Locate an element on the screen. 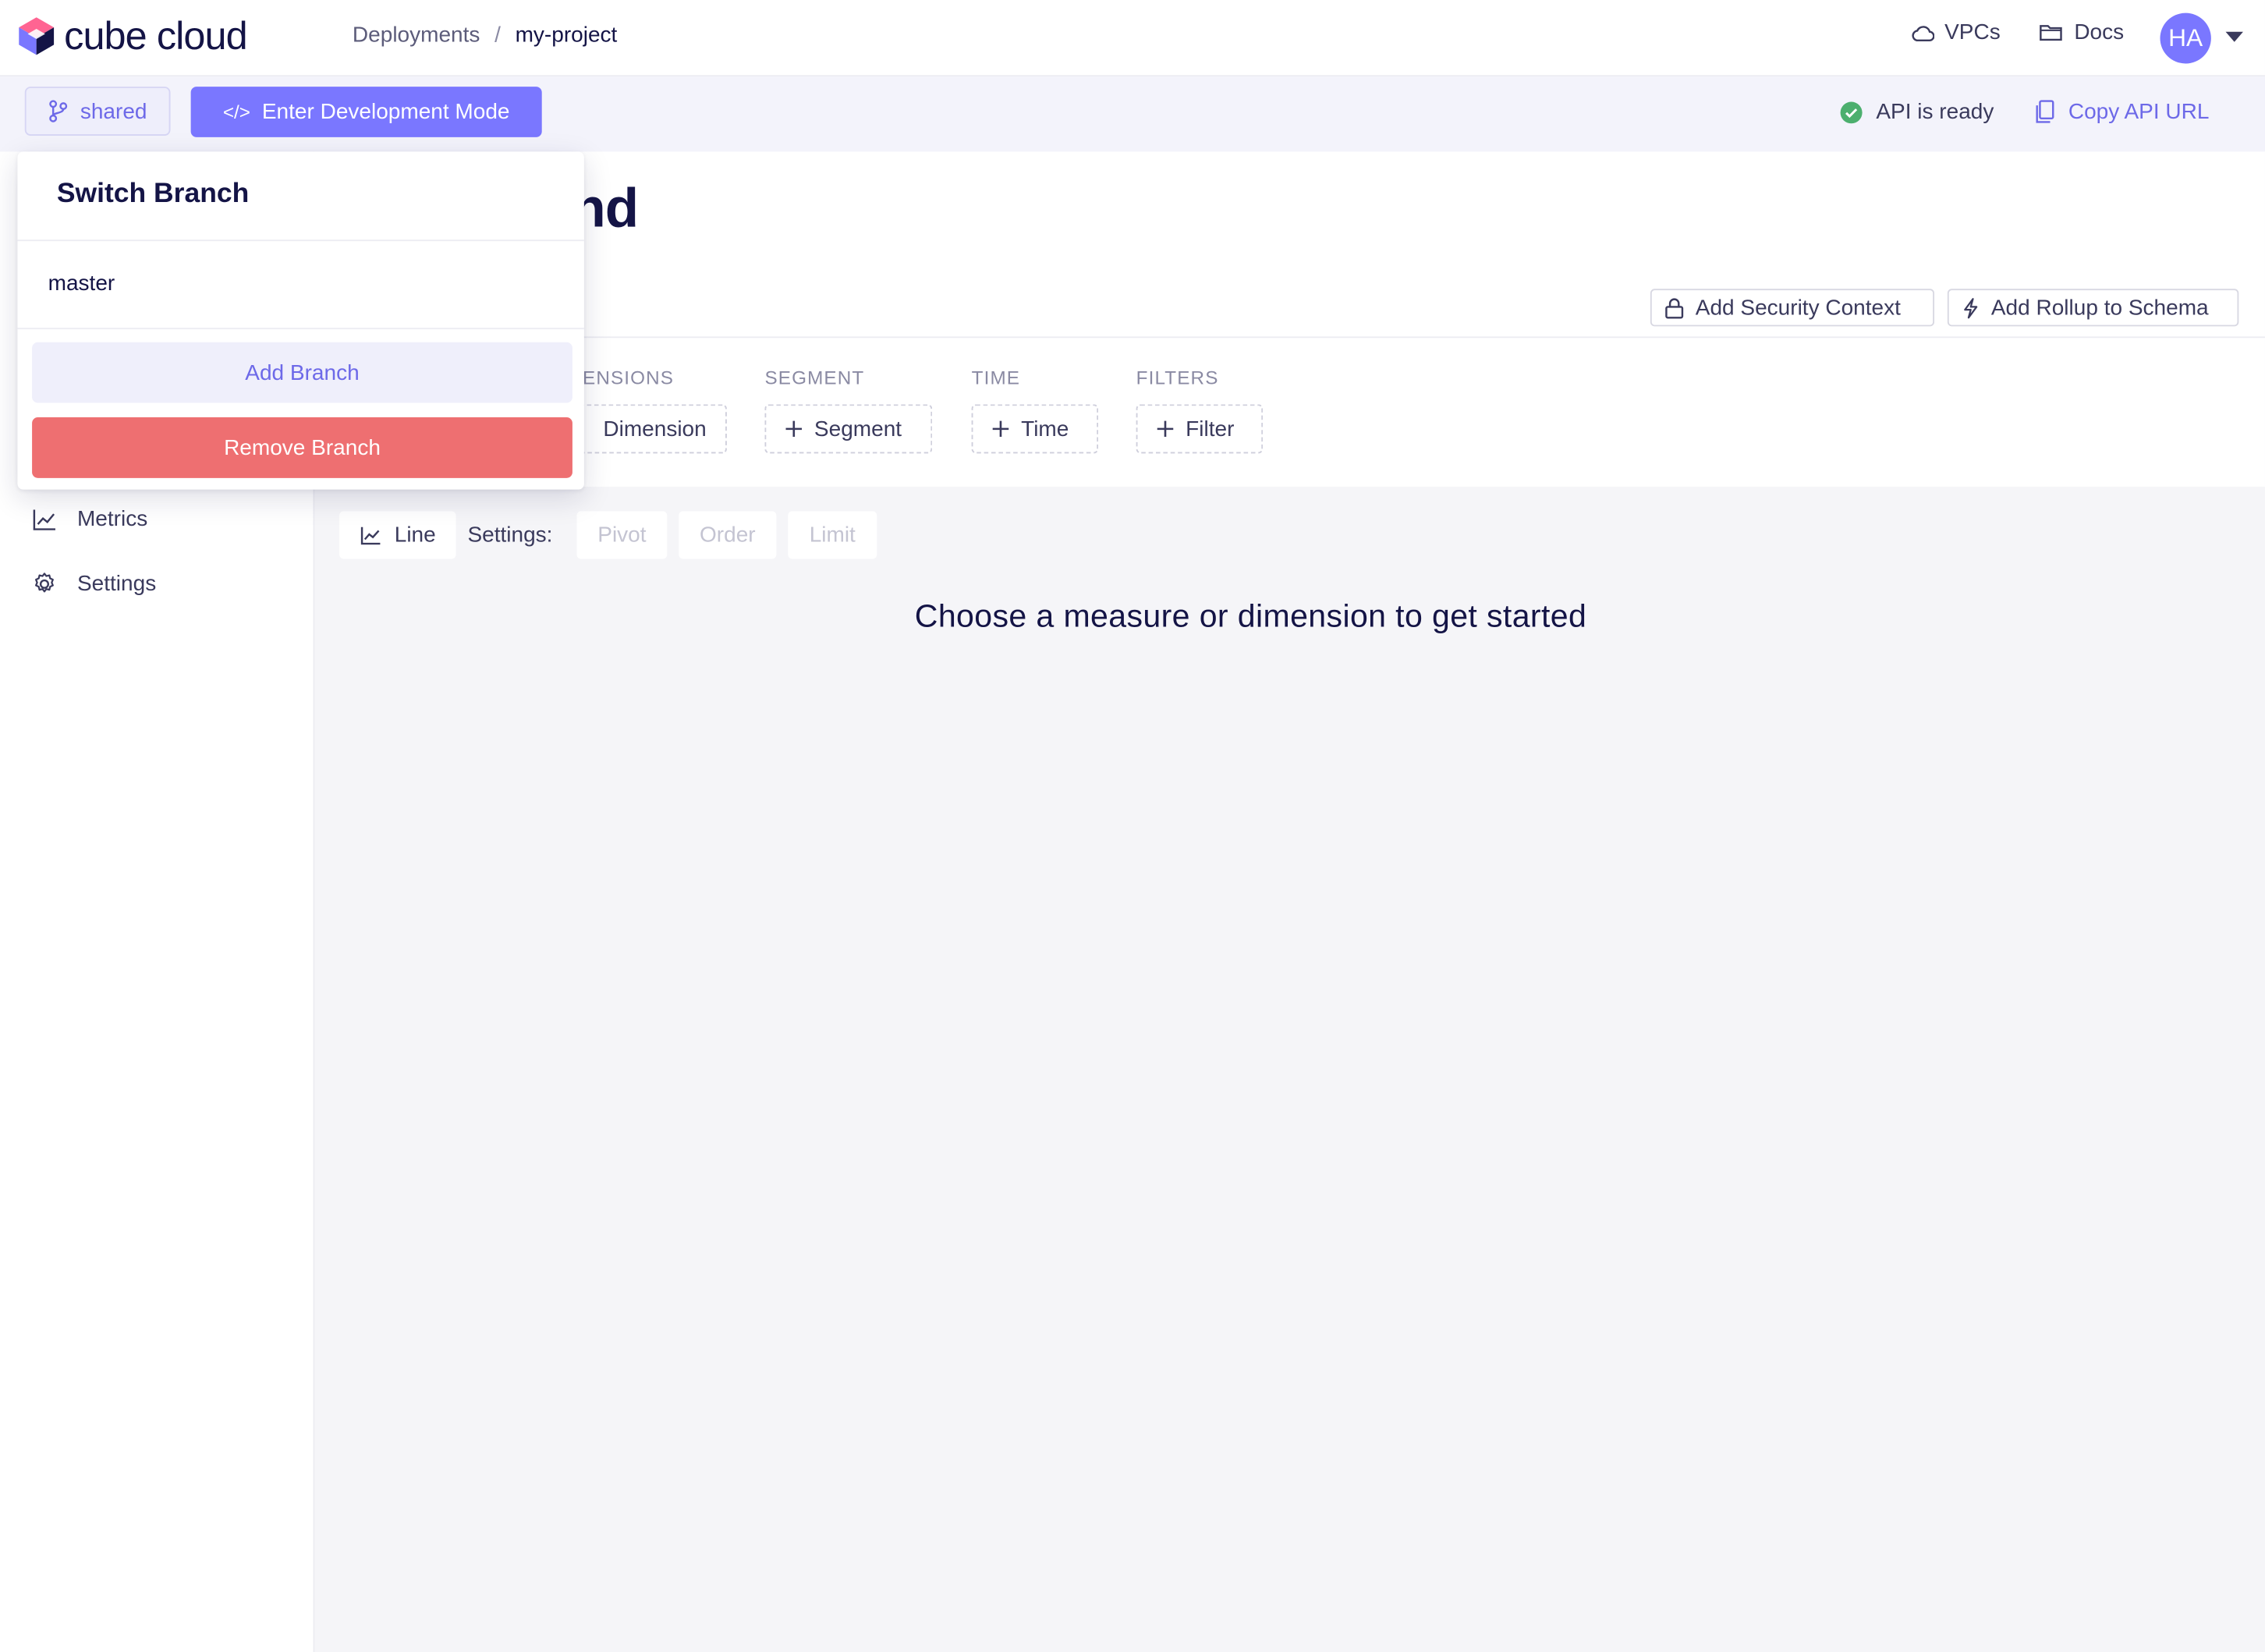  dimensions-label: ENSIONS is located at coordinates (629, 378).